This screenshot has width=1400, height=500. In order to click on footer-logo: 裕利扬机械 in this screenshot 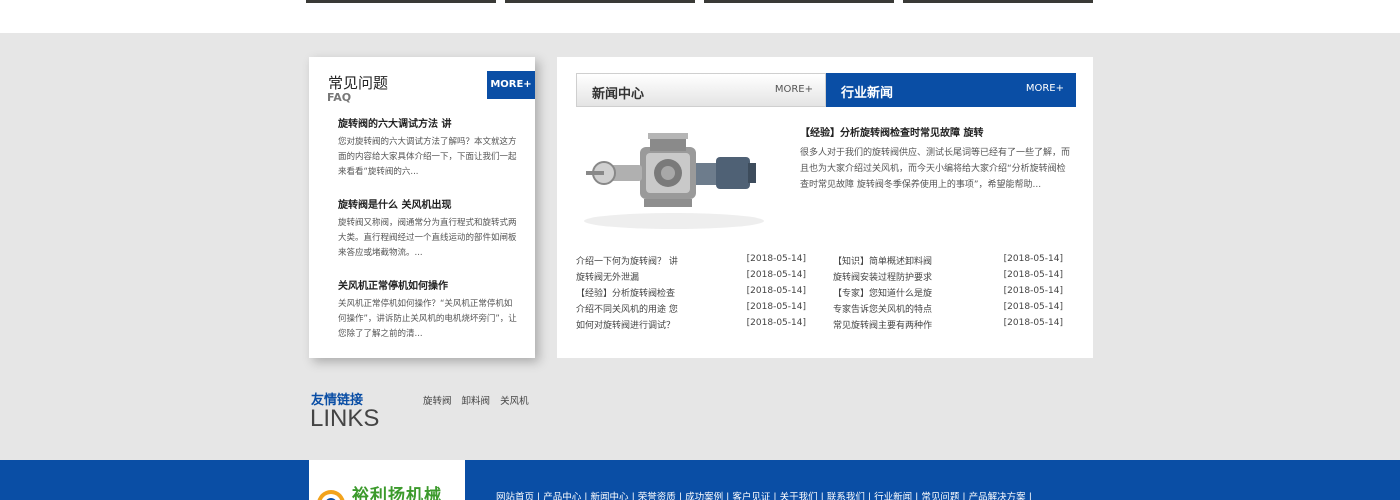, I will do `click(387, 480)`.